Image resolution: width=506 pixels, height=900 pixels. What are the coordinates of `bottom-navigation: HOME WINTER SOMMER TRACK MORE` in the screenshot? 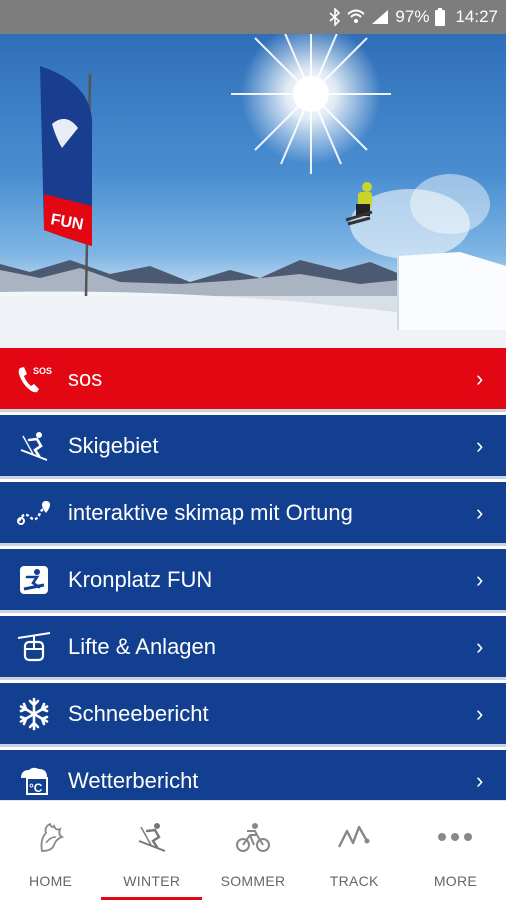 It's located at (253, 850).